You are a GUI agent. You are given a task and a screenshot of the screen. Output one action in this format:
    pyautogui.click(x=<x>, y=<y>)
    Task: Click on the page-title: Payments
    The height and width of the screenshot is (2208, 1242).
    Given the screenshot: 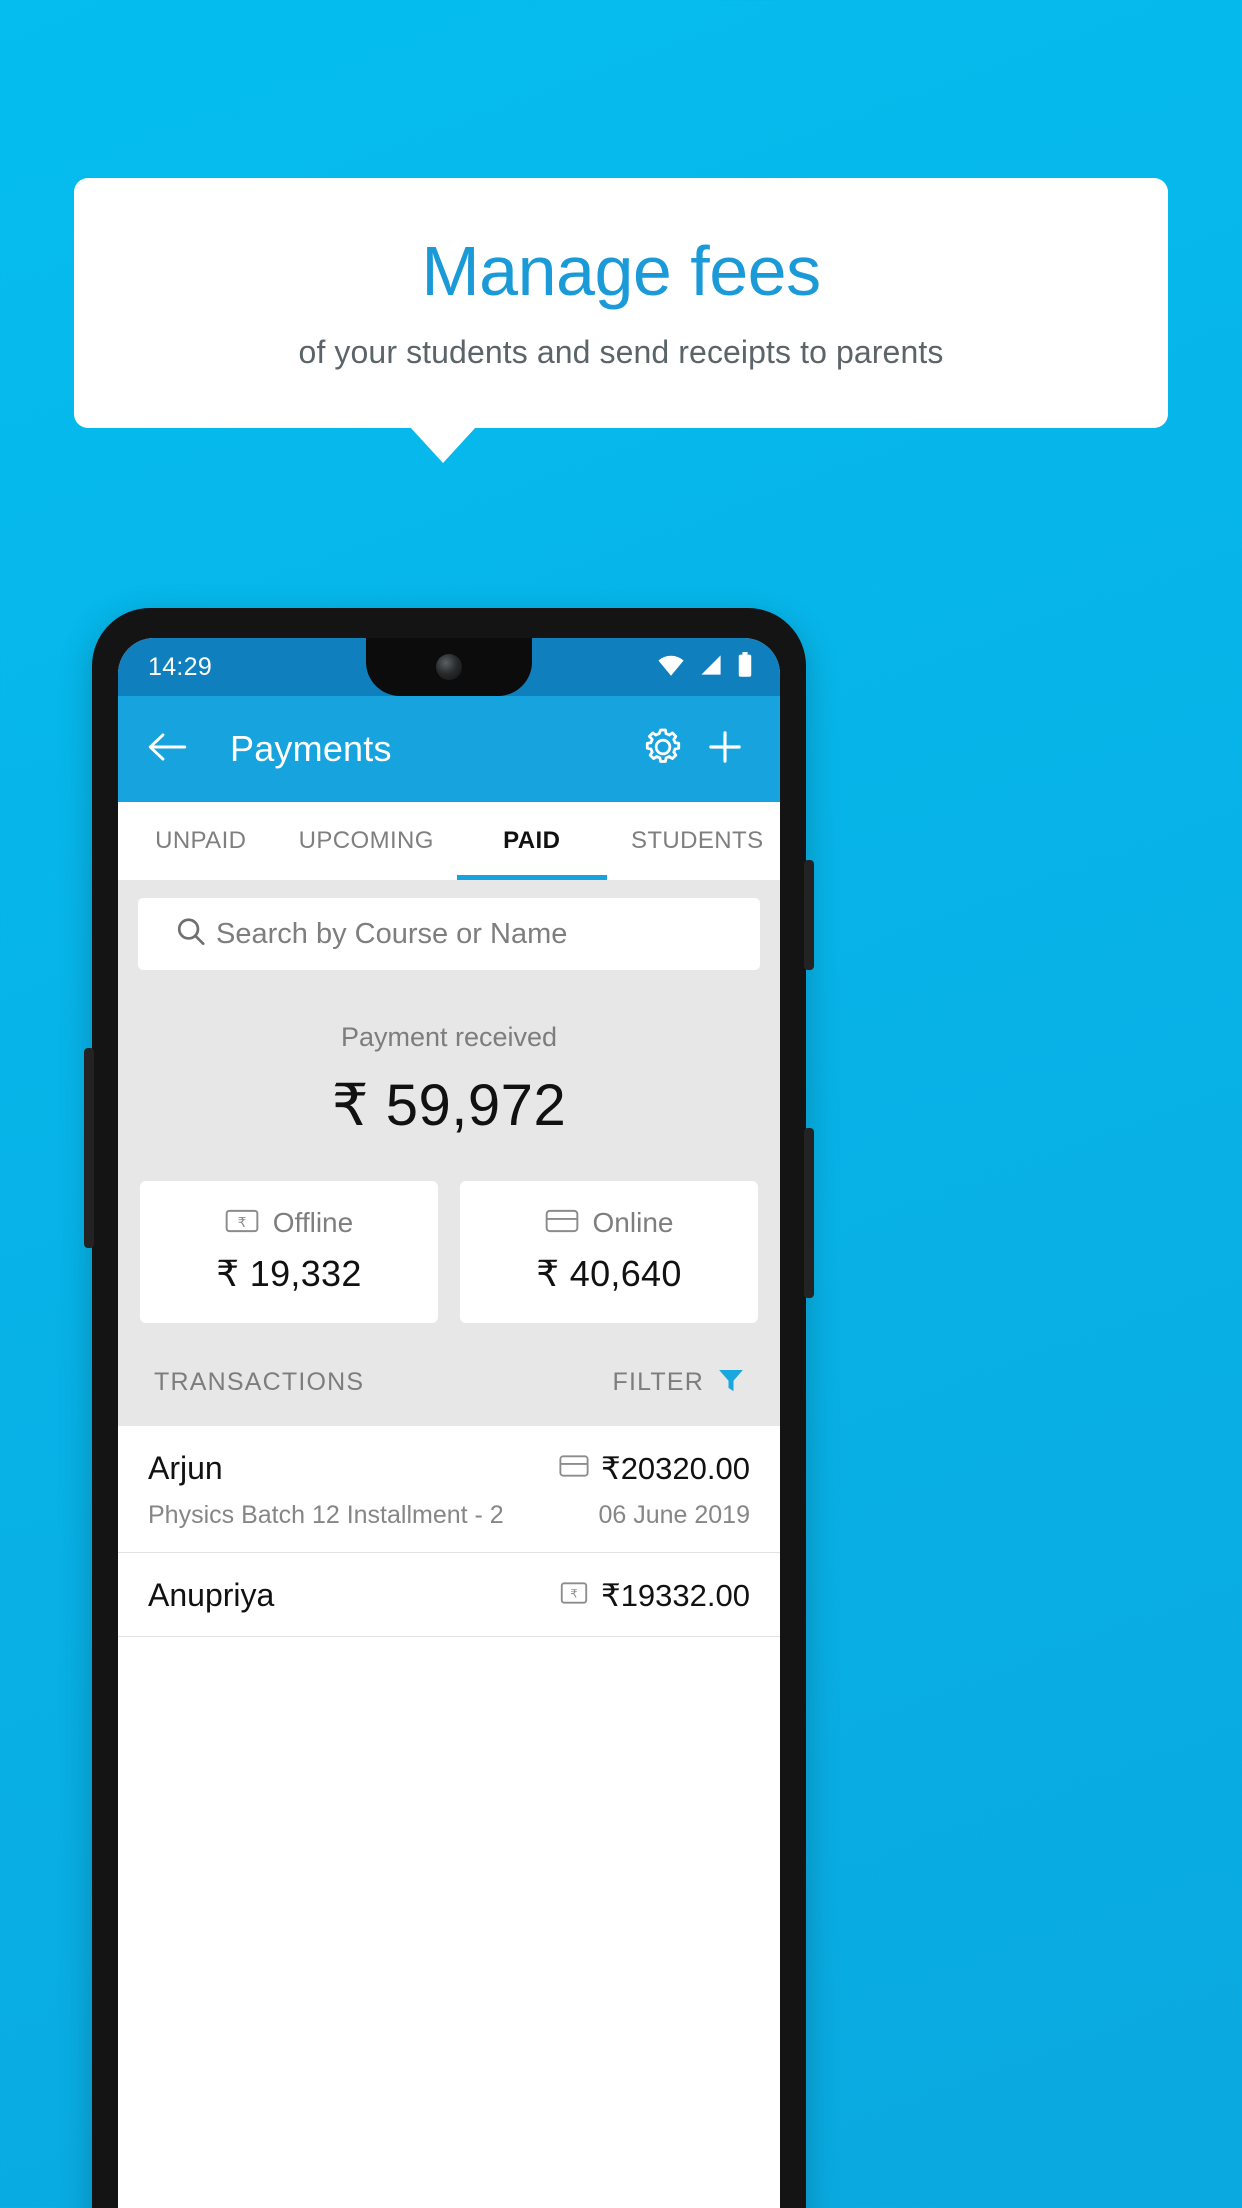 What is the action you would take?
    pyautogui.click(x=311, y=748)
    